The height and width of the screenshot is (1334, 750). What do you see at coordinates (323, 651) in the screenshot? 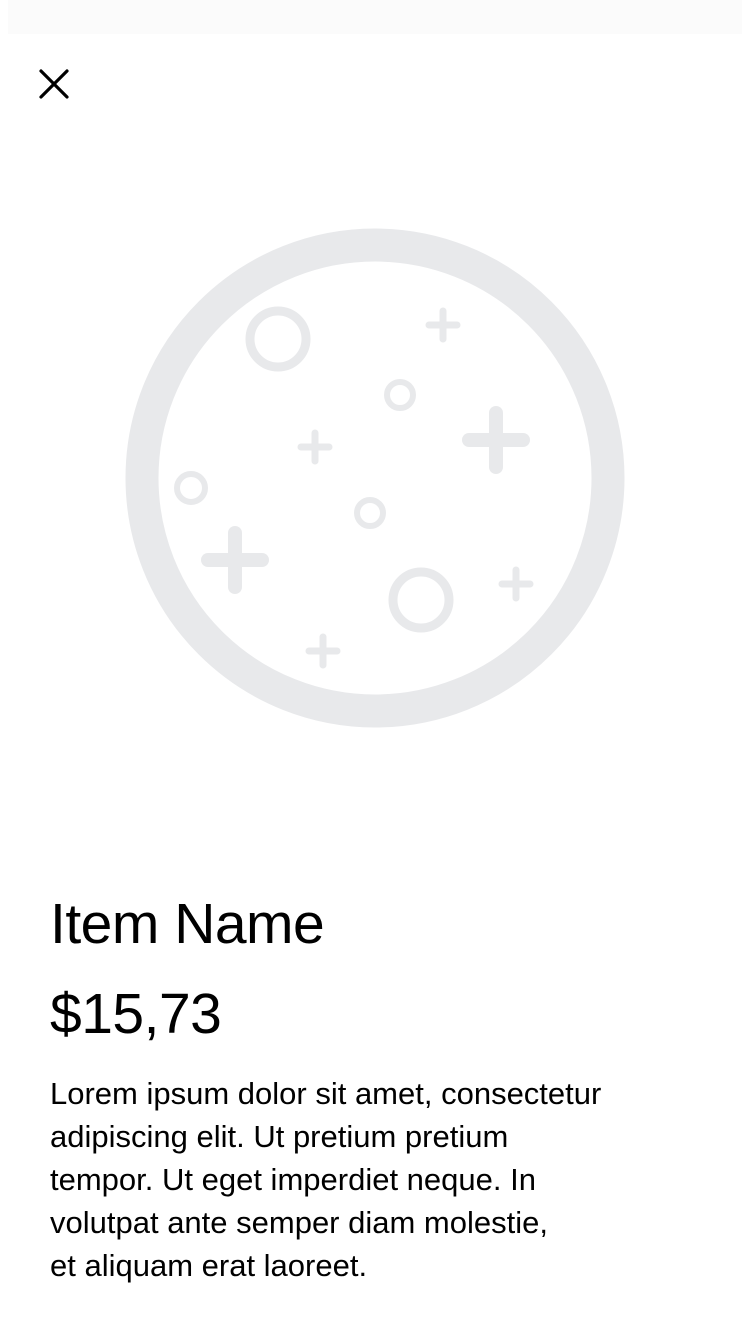
I see `placeholder-plus-small-bottom` at bounding box center [323, 651].